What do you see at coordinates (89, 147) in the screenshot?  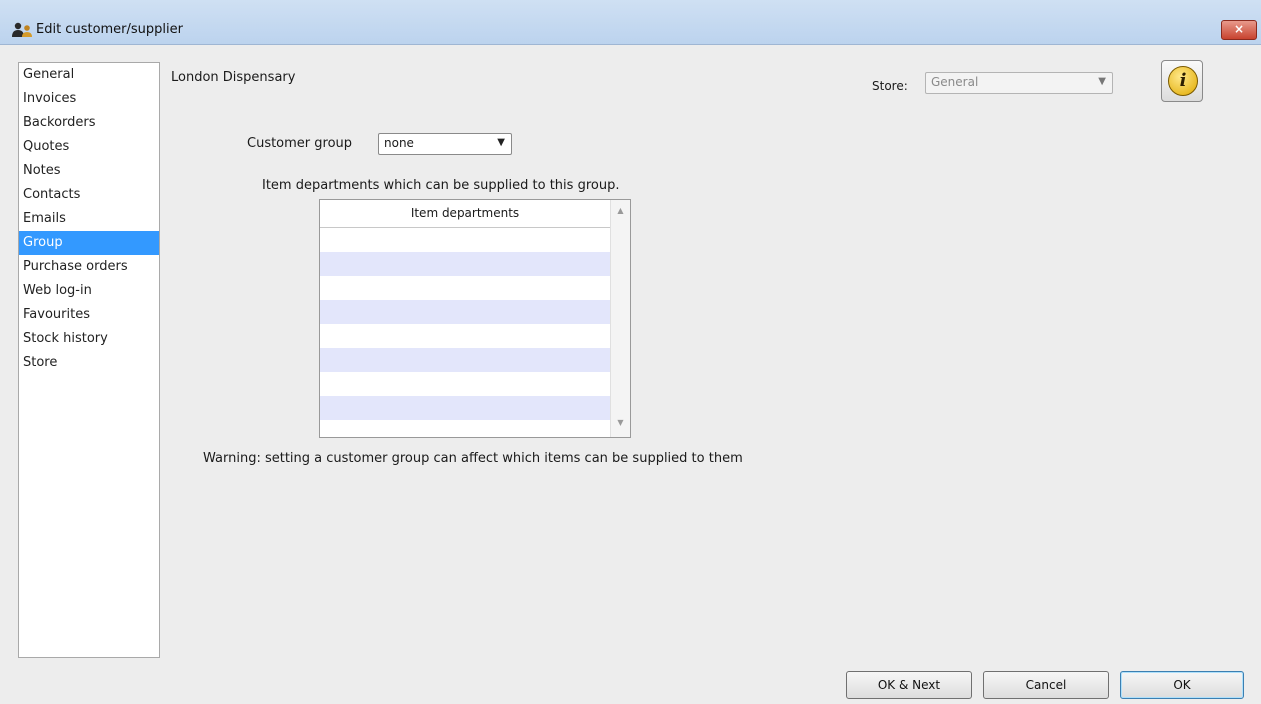 I see `sidebar-item-quotes: Quotes` at bounding box center [89, 147].